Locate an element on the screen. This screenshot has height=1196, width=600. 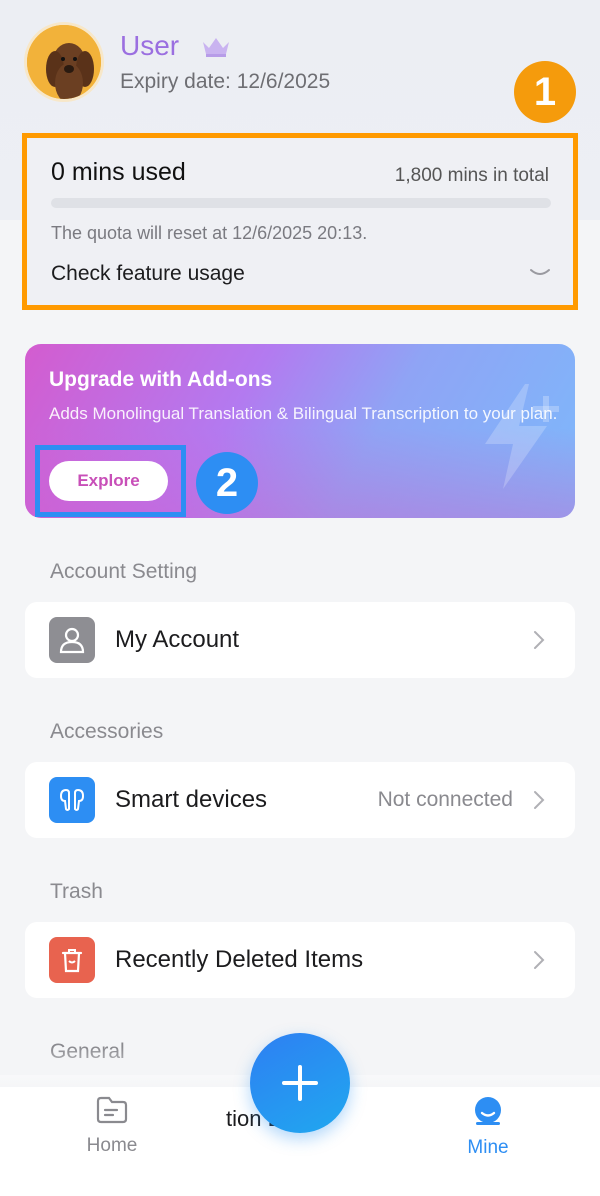
explore-button: Explore is located at coordinates (108, 481).